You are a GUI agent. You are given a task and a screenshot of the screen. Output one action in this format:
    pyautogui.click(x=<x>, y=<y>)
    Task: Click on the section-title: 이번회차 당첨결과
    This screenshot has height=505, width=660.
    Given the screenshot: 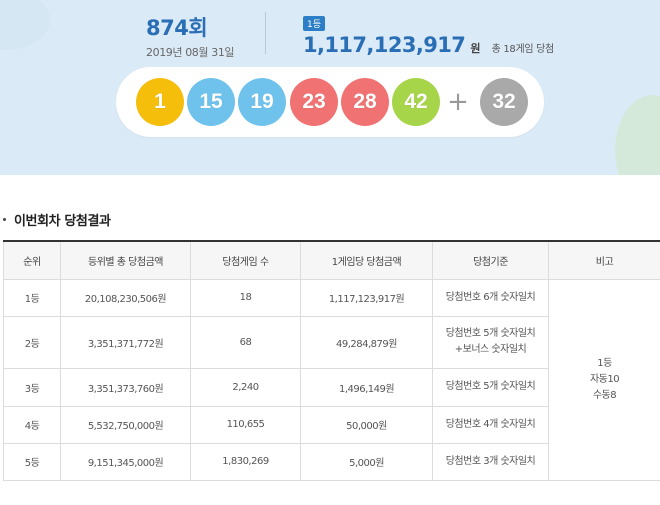 What is the action you would take?
    pyautogui.click(x=57, y=219)
    